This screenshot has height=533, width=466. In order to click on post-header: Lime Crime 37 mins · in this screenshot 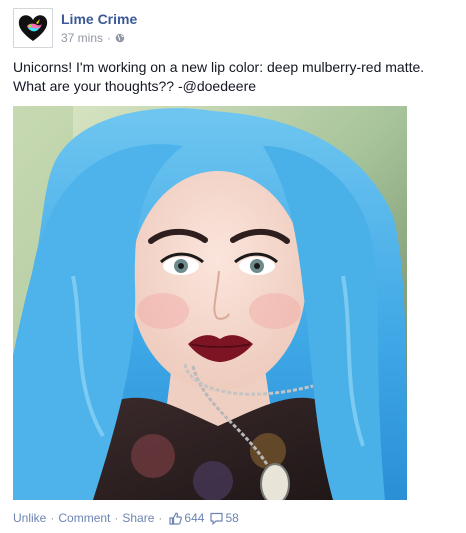, I will do `click(75, 28)`.